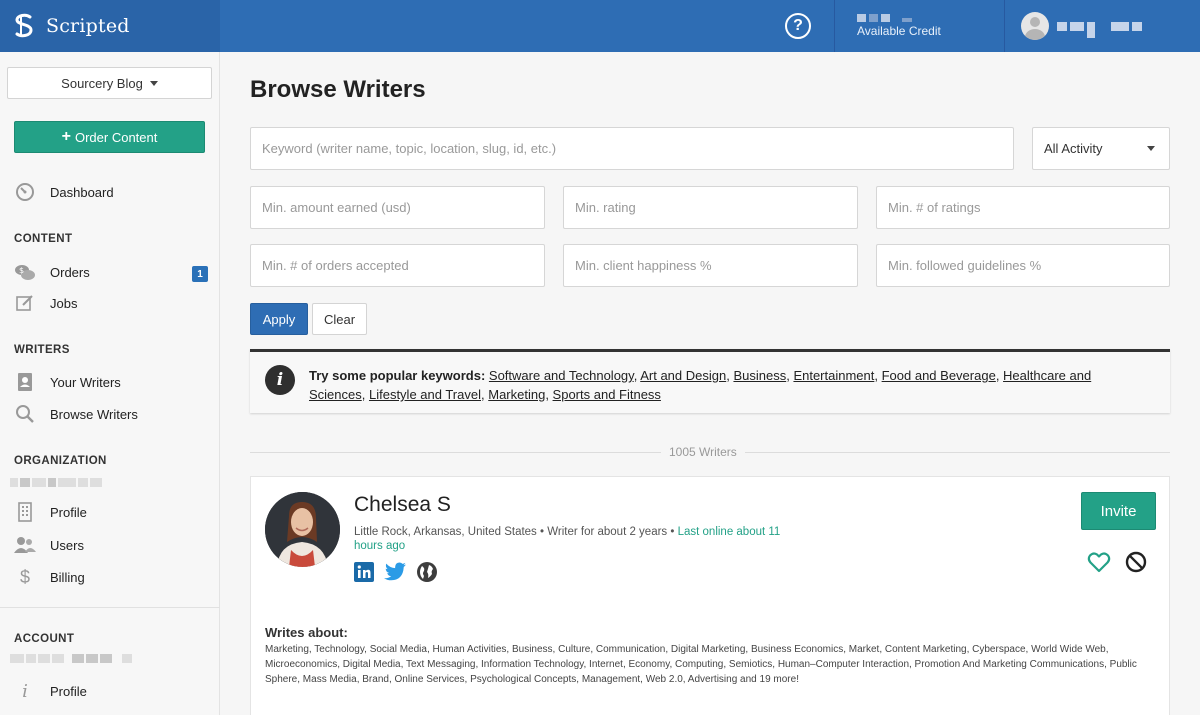  I want to click on brand-name: Scripted, so click(88, 26).